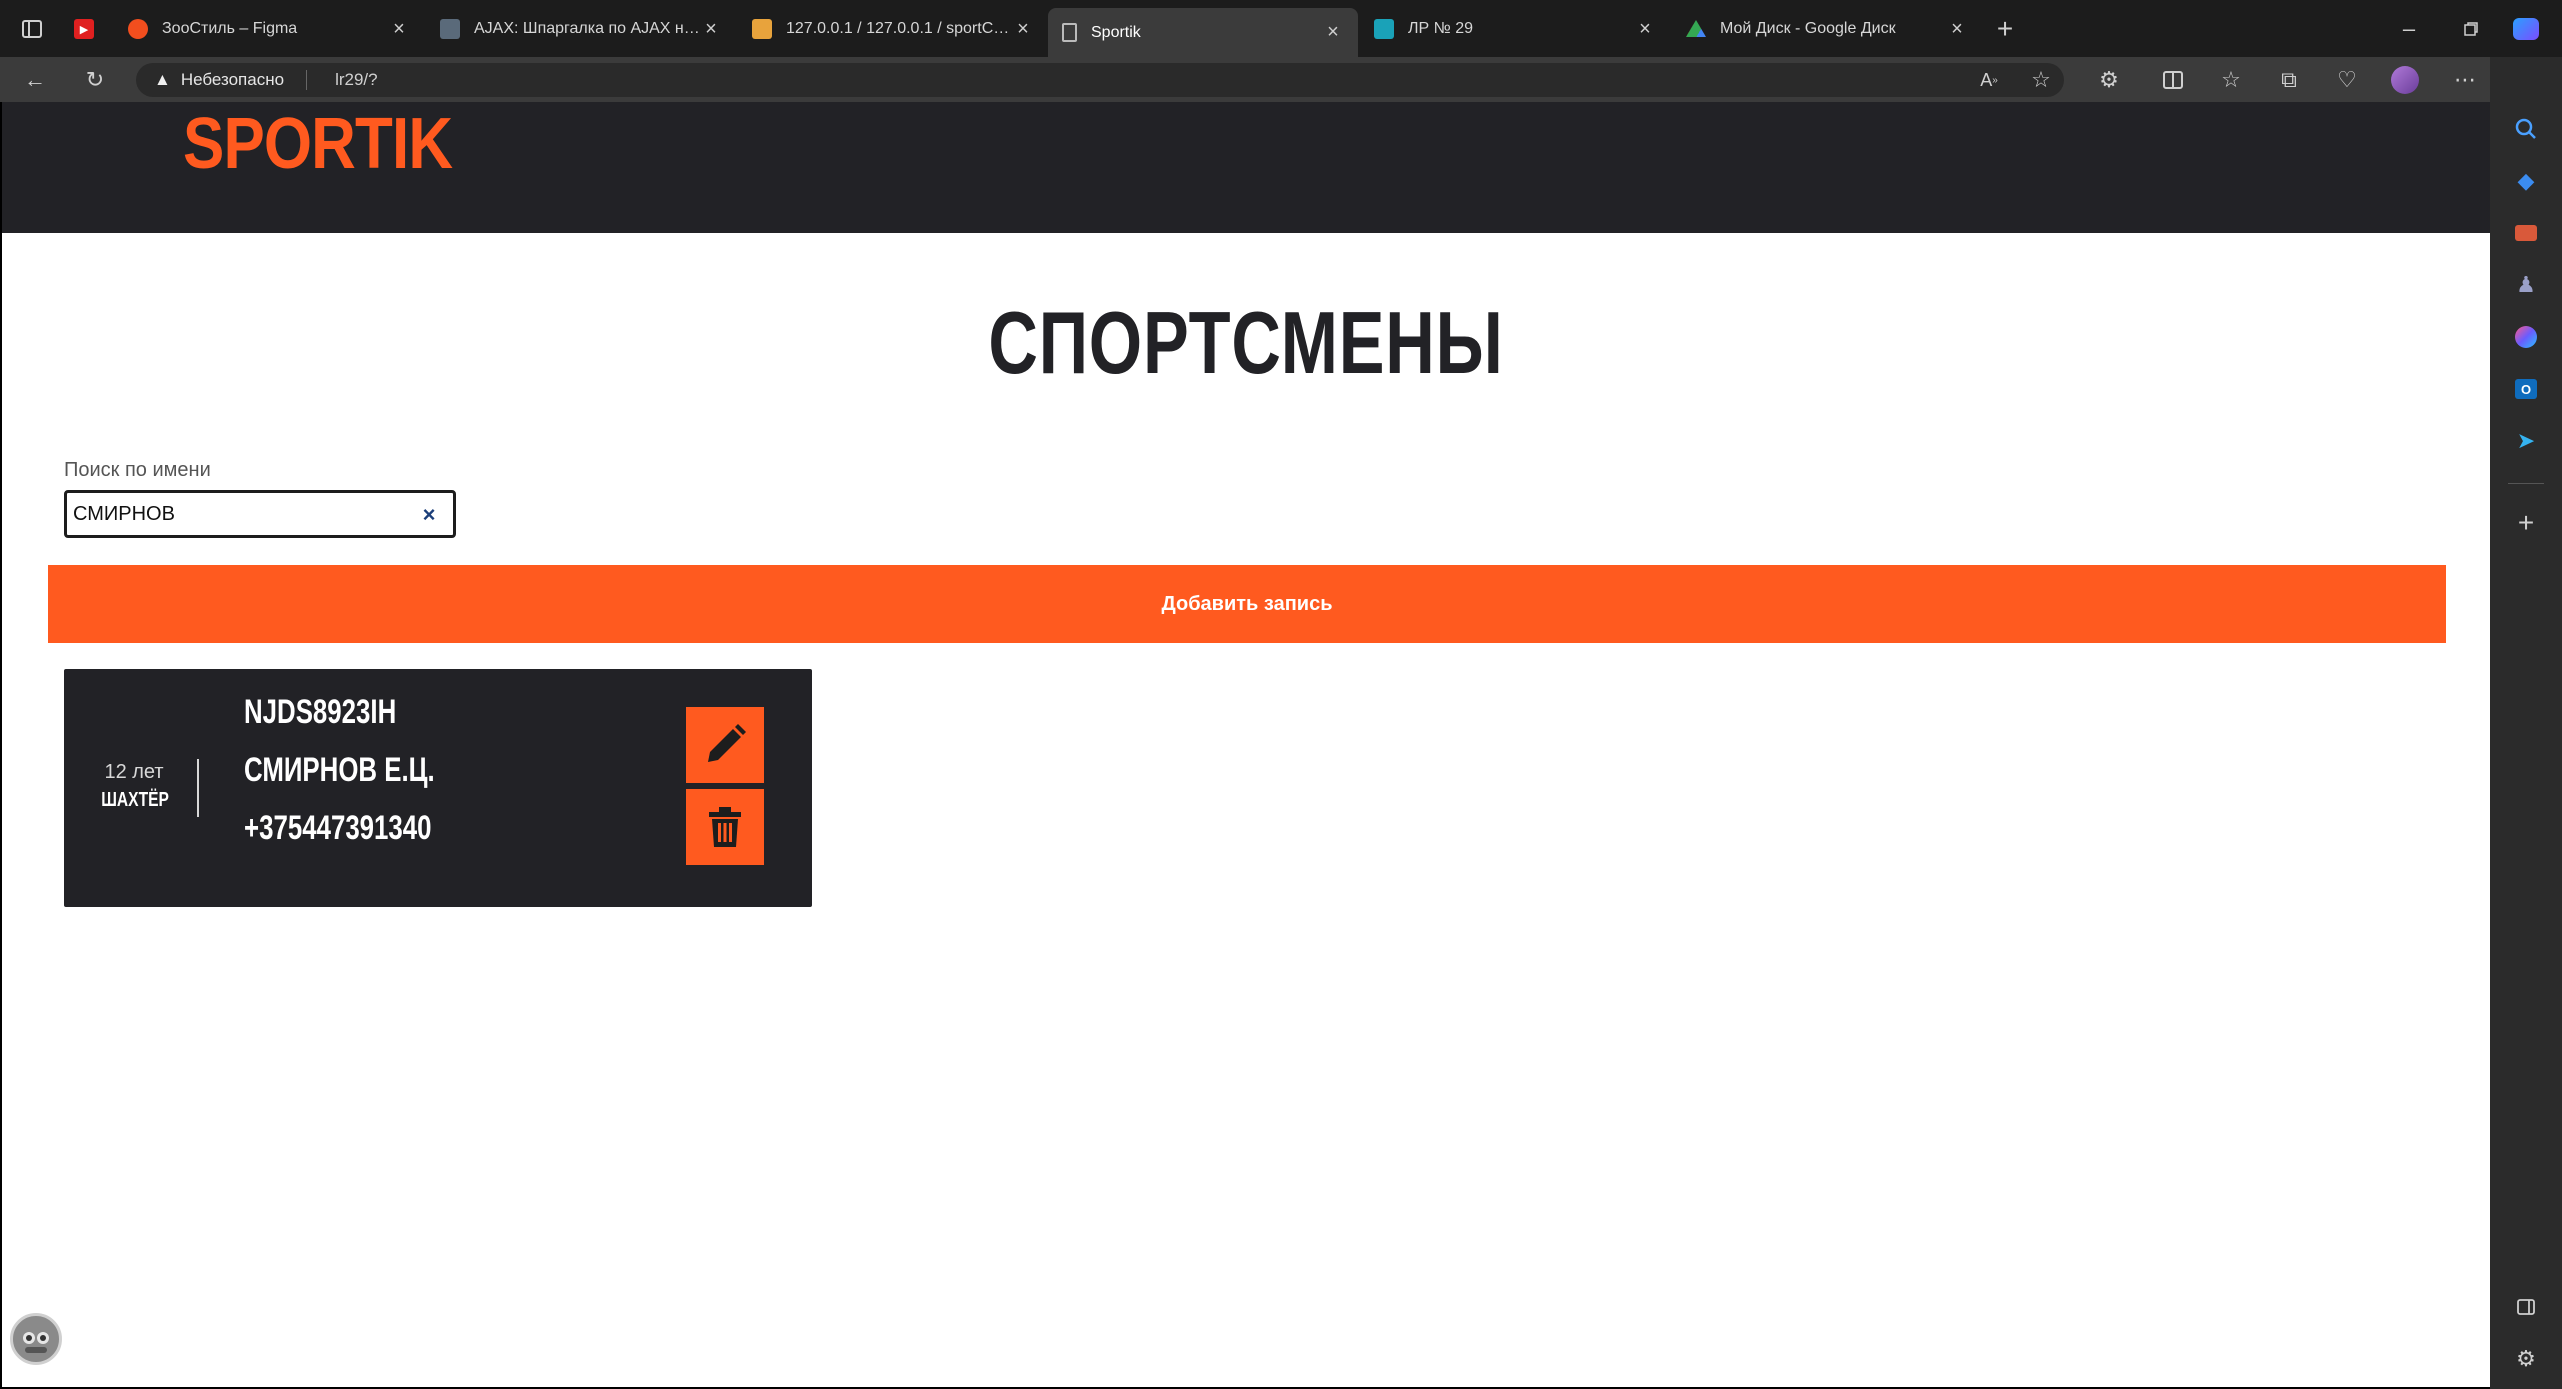 Image resolution: width=2562 pixels, height=1389 pixels. Describe the element at coordinates (2231, 80) in the screenshot. I see `favorites-icon: ☆` at that location.